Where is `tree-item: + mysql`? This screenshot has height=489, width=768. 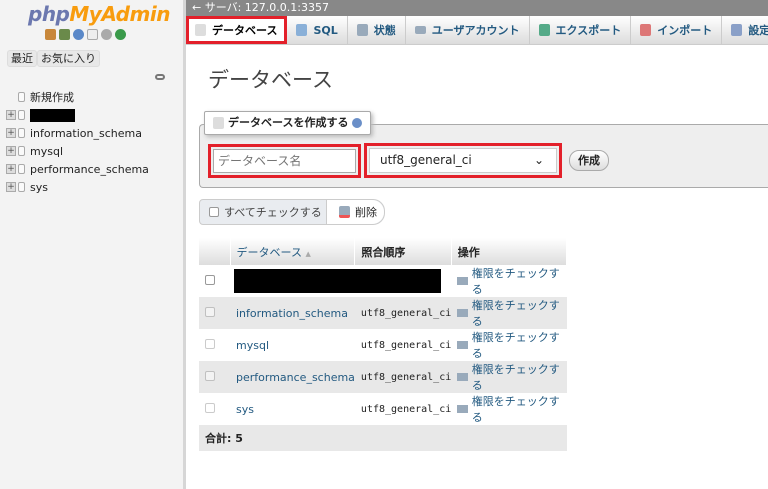 tree-item: + mysql is located at coordinates (77, 151).